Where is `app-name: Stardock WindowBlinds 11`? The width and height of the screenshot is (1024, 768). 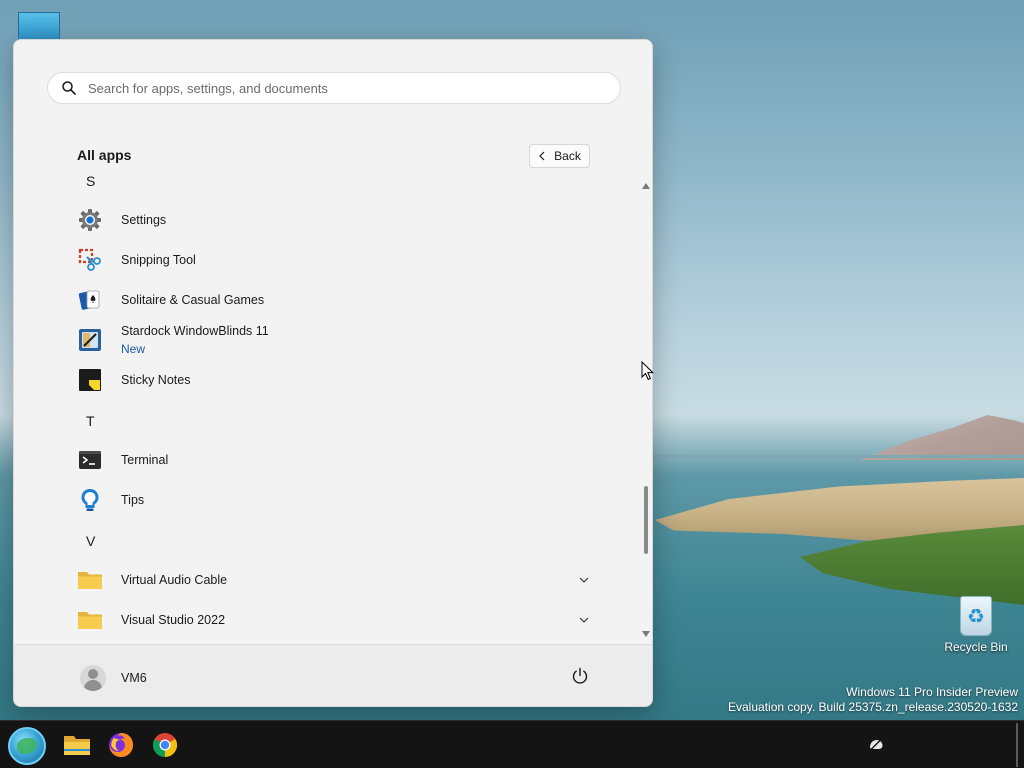 app-name: Stardock WindowBlinds 11 is located at coordinates (195, 331).